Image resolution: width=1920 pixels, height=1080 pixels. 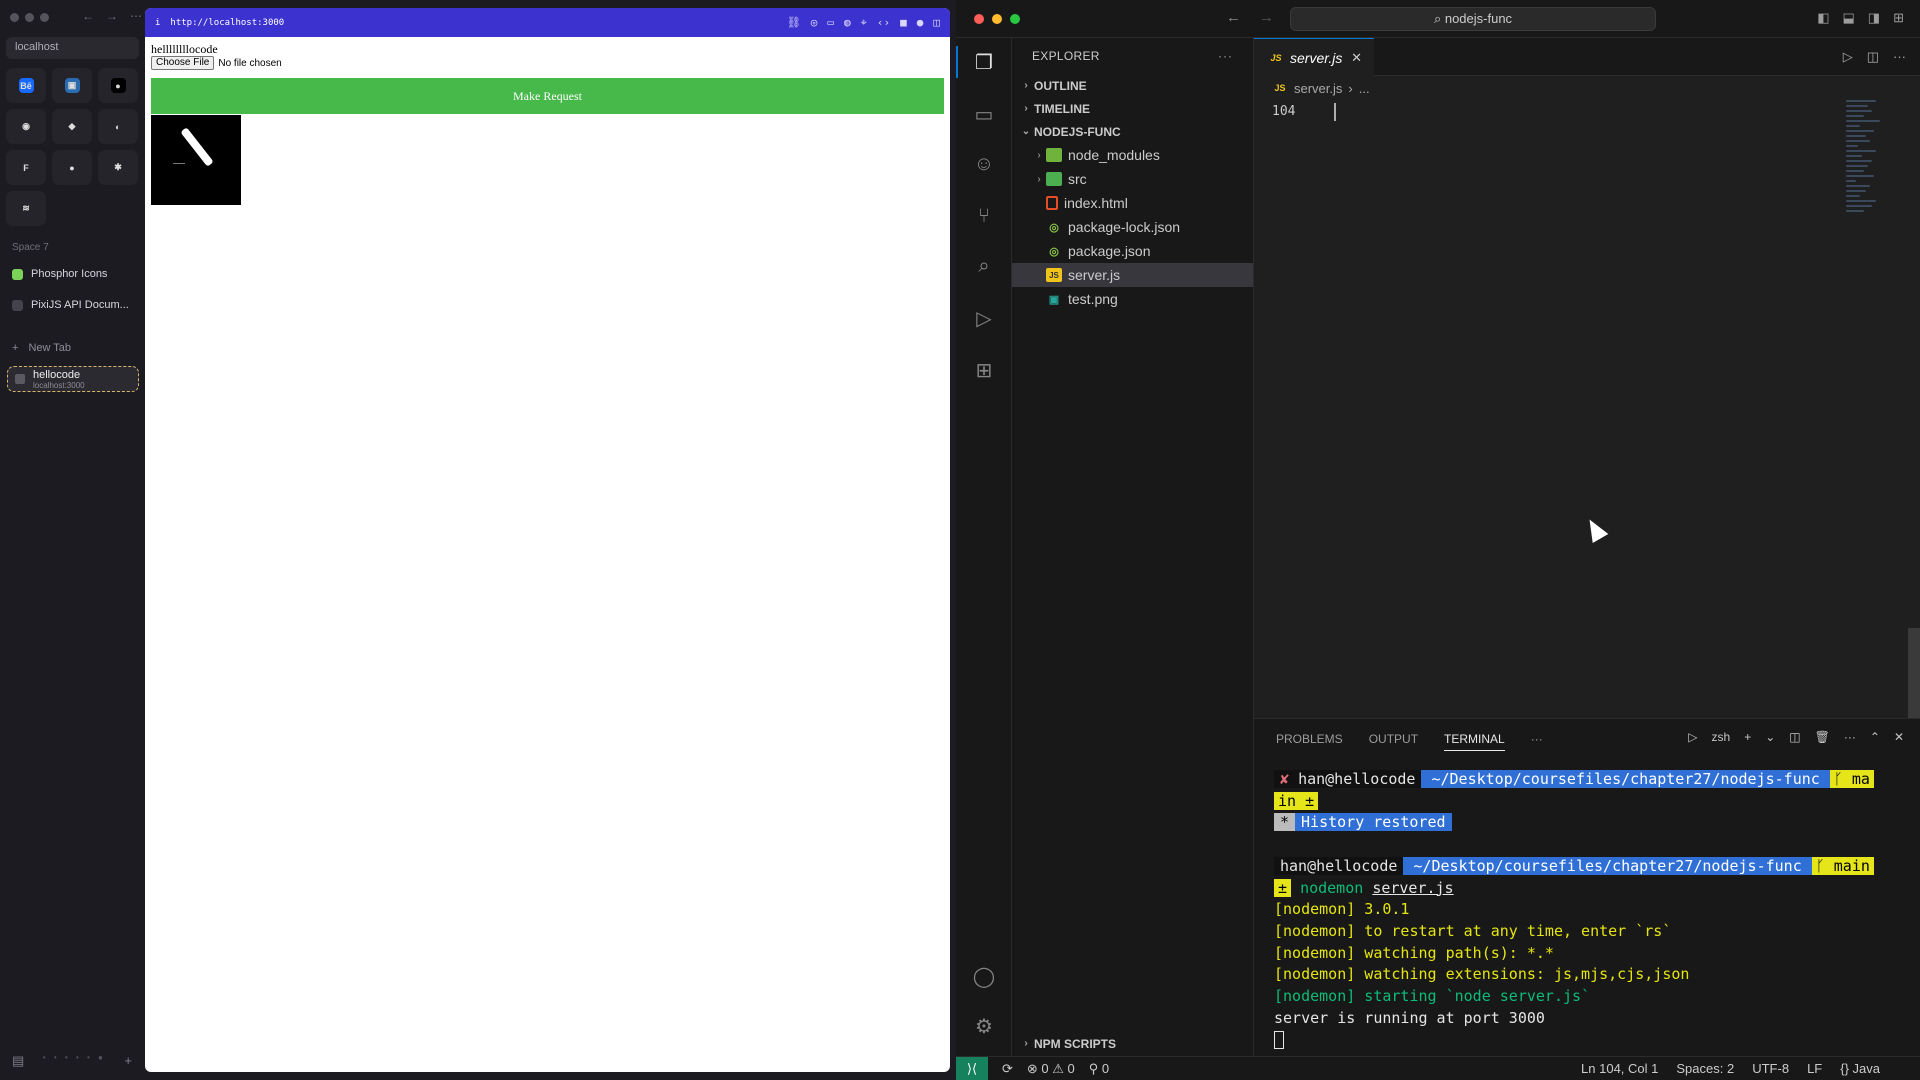 I want to click on run-debug-icon: ▷, so click(x=984, y=318).